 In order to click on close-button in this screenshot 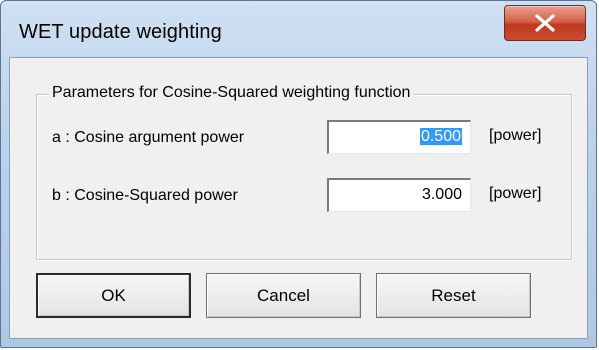, I will do `click(545, 23)`.